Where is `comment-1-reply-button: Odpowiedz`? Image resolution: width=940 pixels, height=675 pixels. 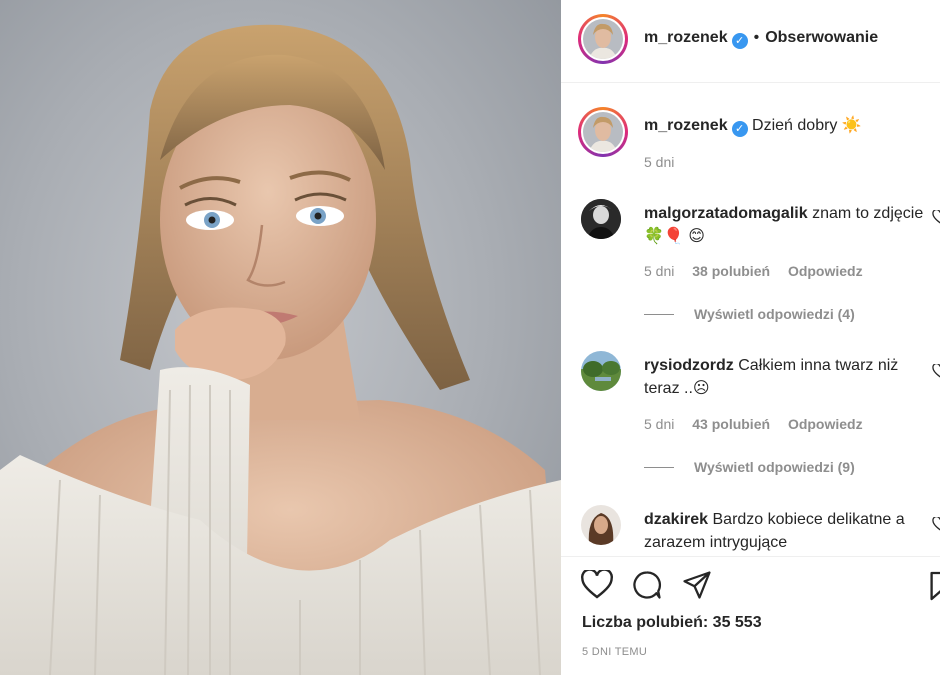
comment-1-reply-button: Odpowiedz is located at coordinates (825, 271).